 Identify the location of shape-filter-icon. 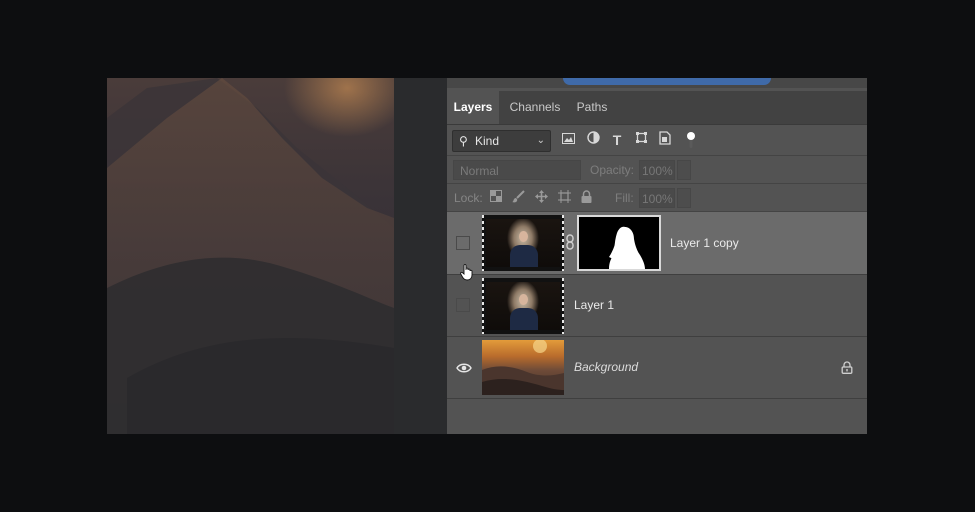
(641, 140).